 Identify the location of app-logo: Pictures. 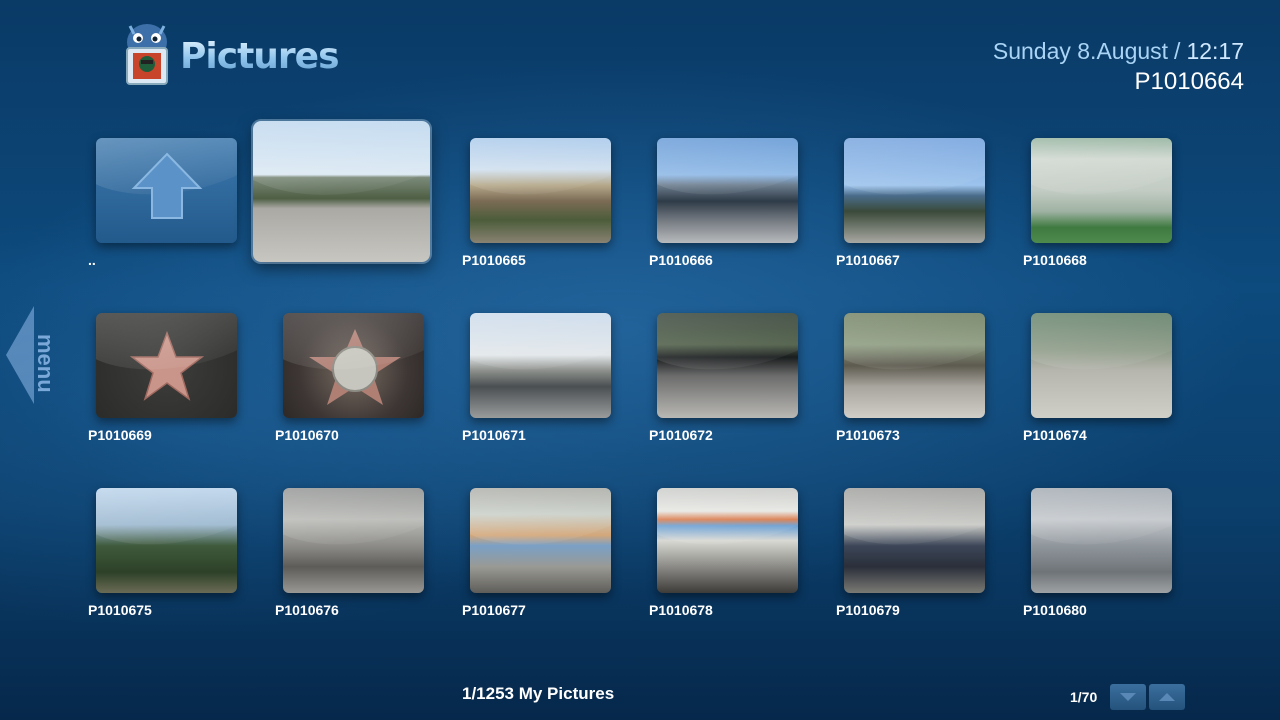
(228, 52).